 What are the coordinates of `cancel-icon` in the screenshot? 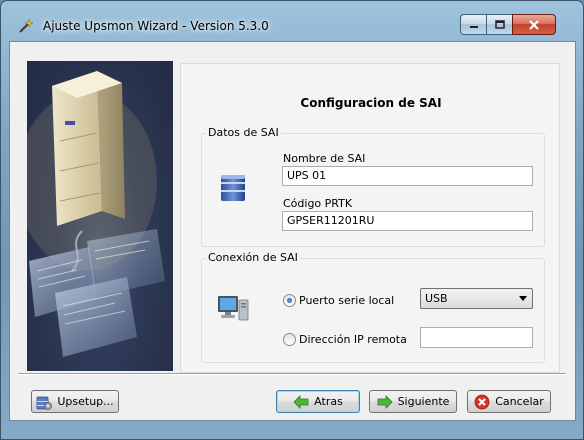 It's located at (482, 401).